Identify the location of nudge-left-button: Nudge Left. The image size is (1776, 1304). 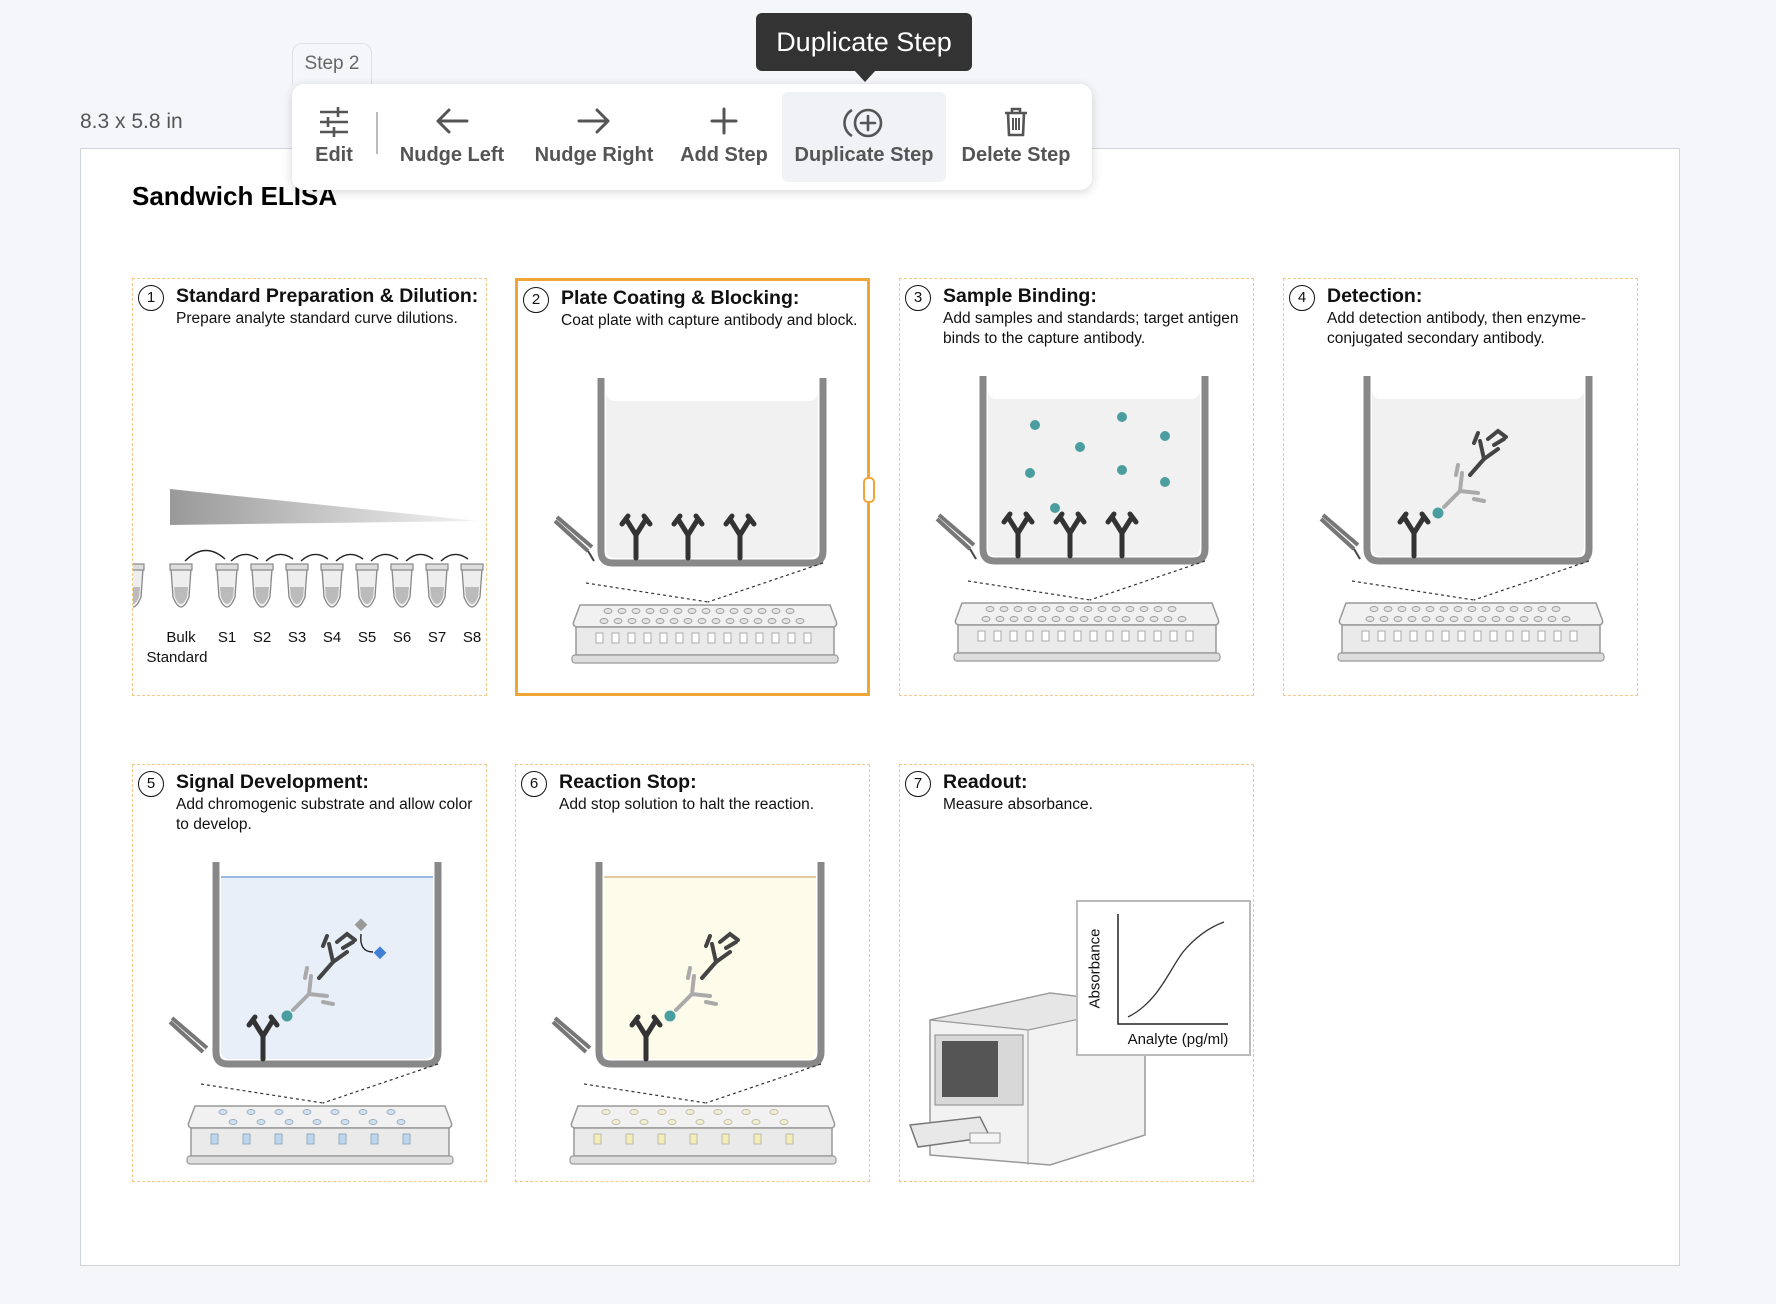
(452, 137).